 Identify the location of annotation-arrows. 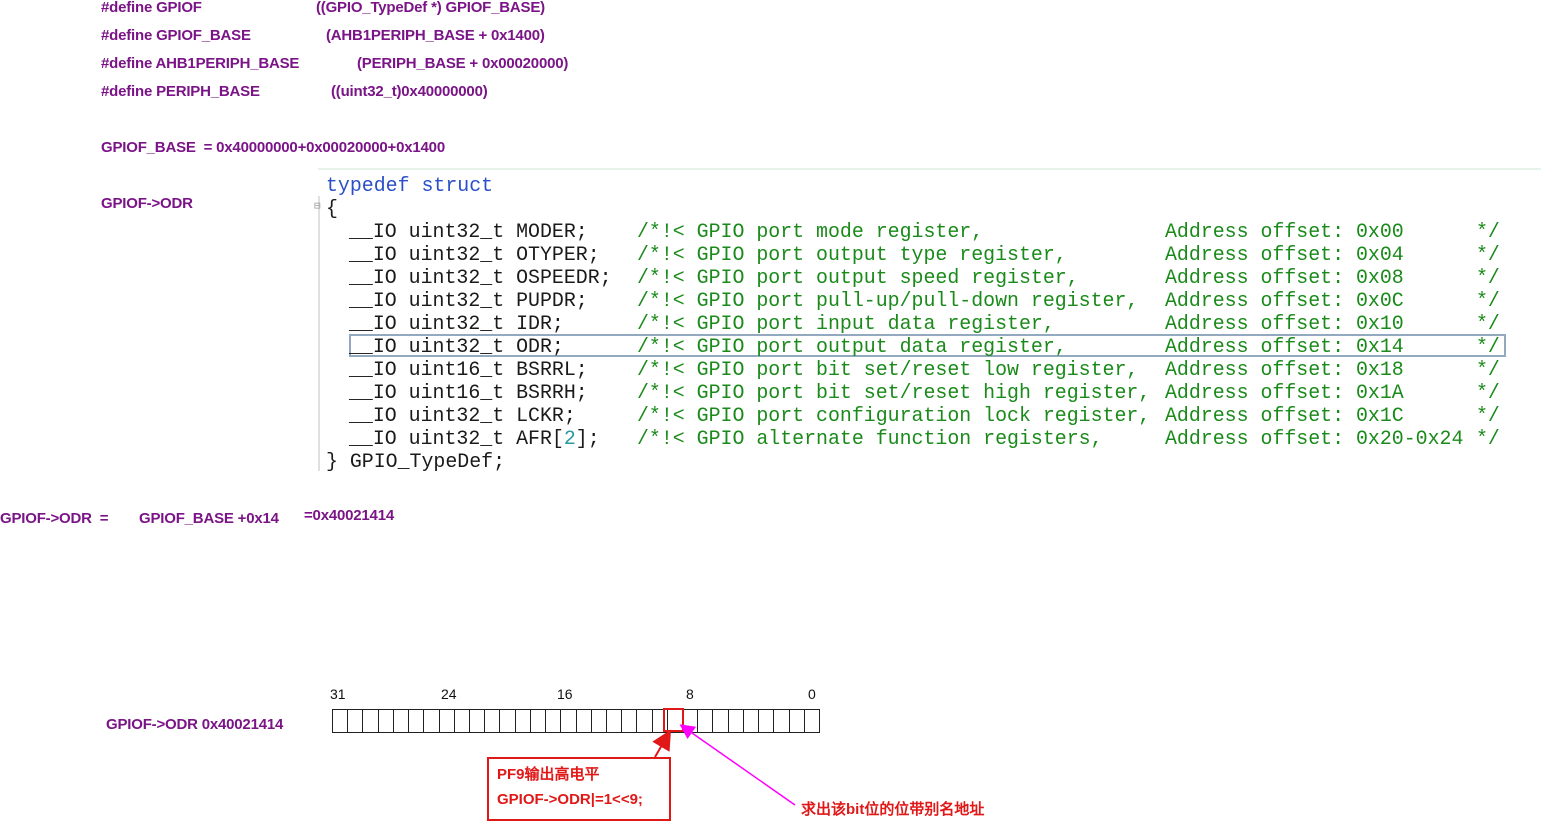
(724, 765).